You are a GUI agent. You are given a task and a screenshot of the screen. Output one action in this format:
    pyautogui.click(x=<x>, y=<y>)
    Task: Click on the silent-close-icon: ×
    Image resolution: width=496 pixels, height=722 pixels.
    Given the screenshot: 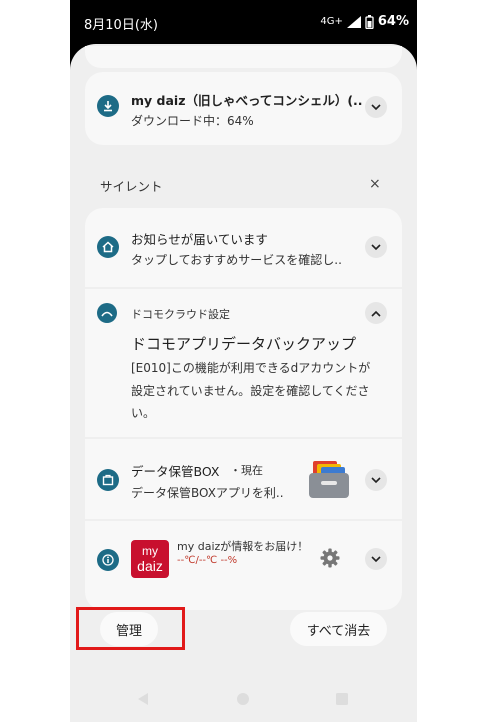 What is the action you would take?
    pyautogui.click(x=375, y=184)
    